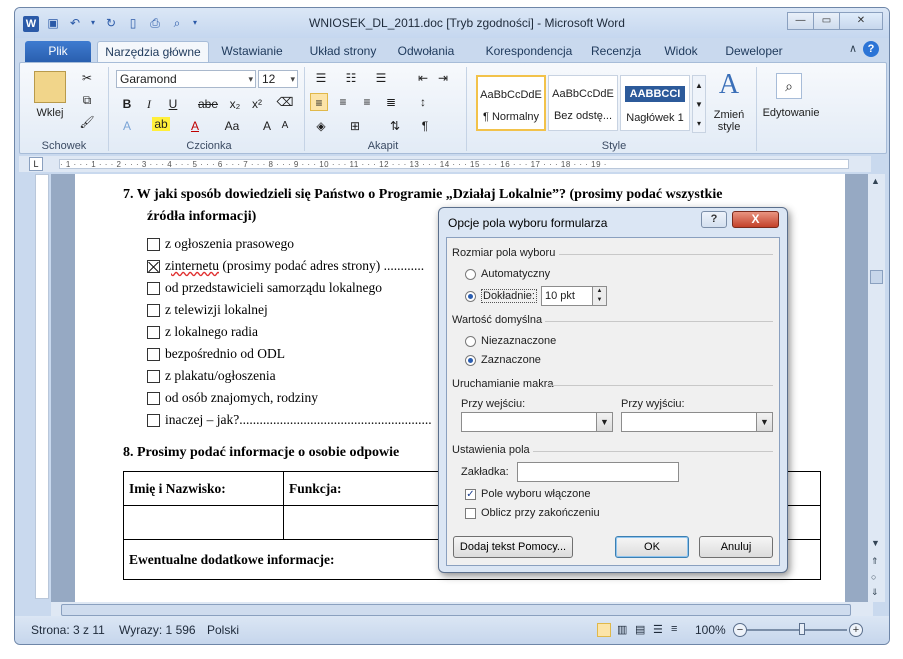  I want to click on enabled-checkbox: ✓ Pole wyboru włączone, so click(527, 494).